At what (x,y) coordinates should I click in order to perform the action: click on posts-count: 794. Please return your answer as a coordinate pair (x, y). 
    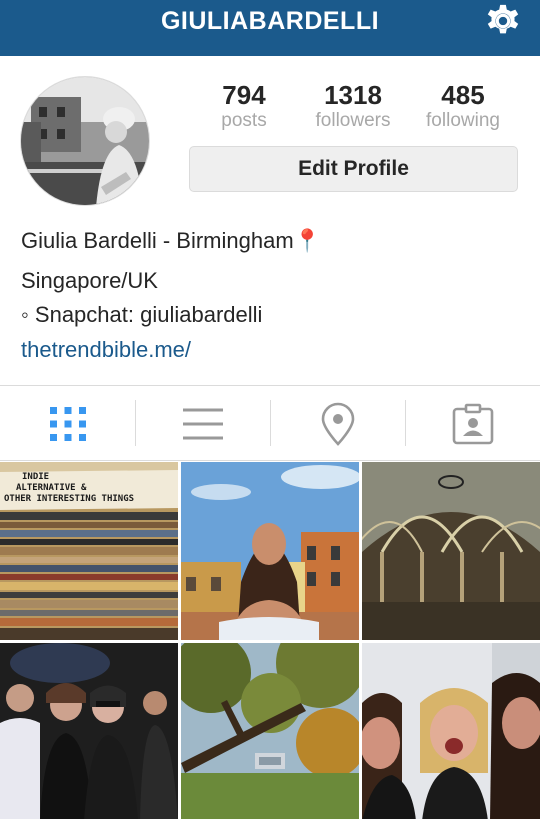
    Looking at the image, I should click on (244, 95).